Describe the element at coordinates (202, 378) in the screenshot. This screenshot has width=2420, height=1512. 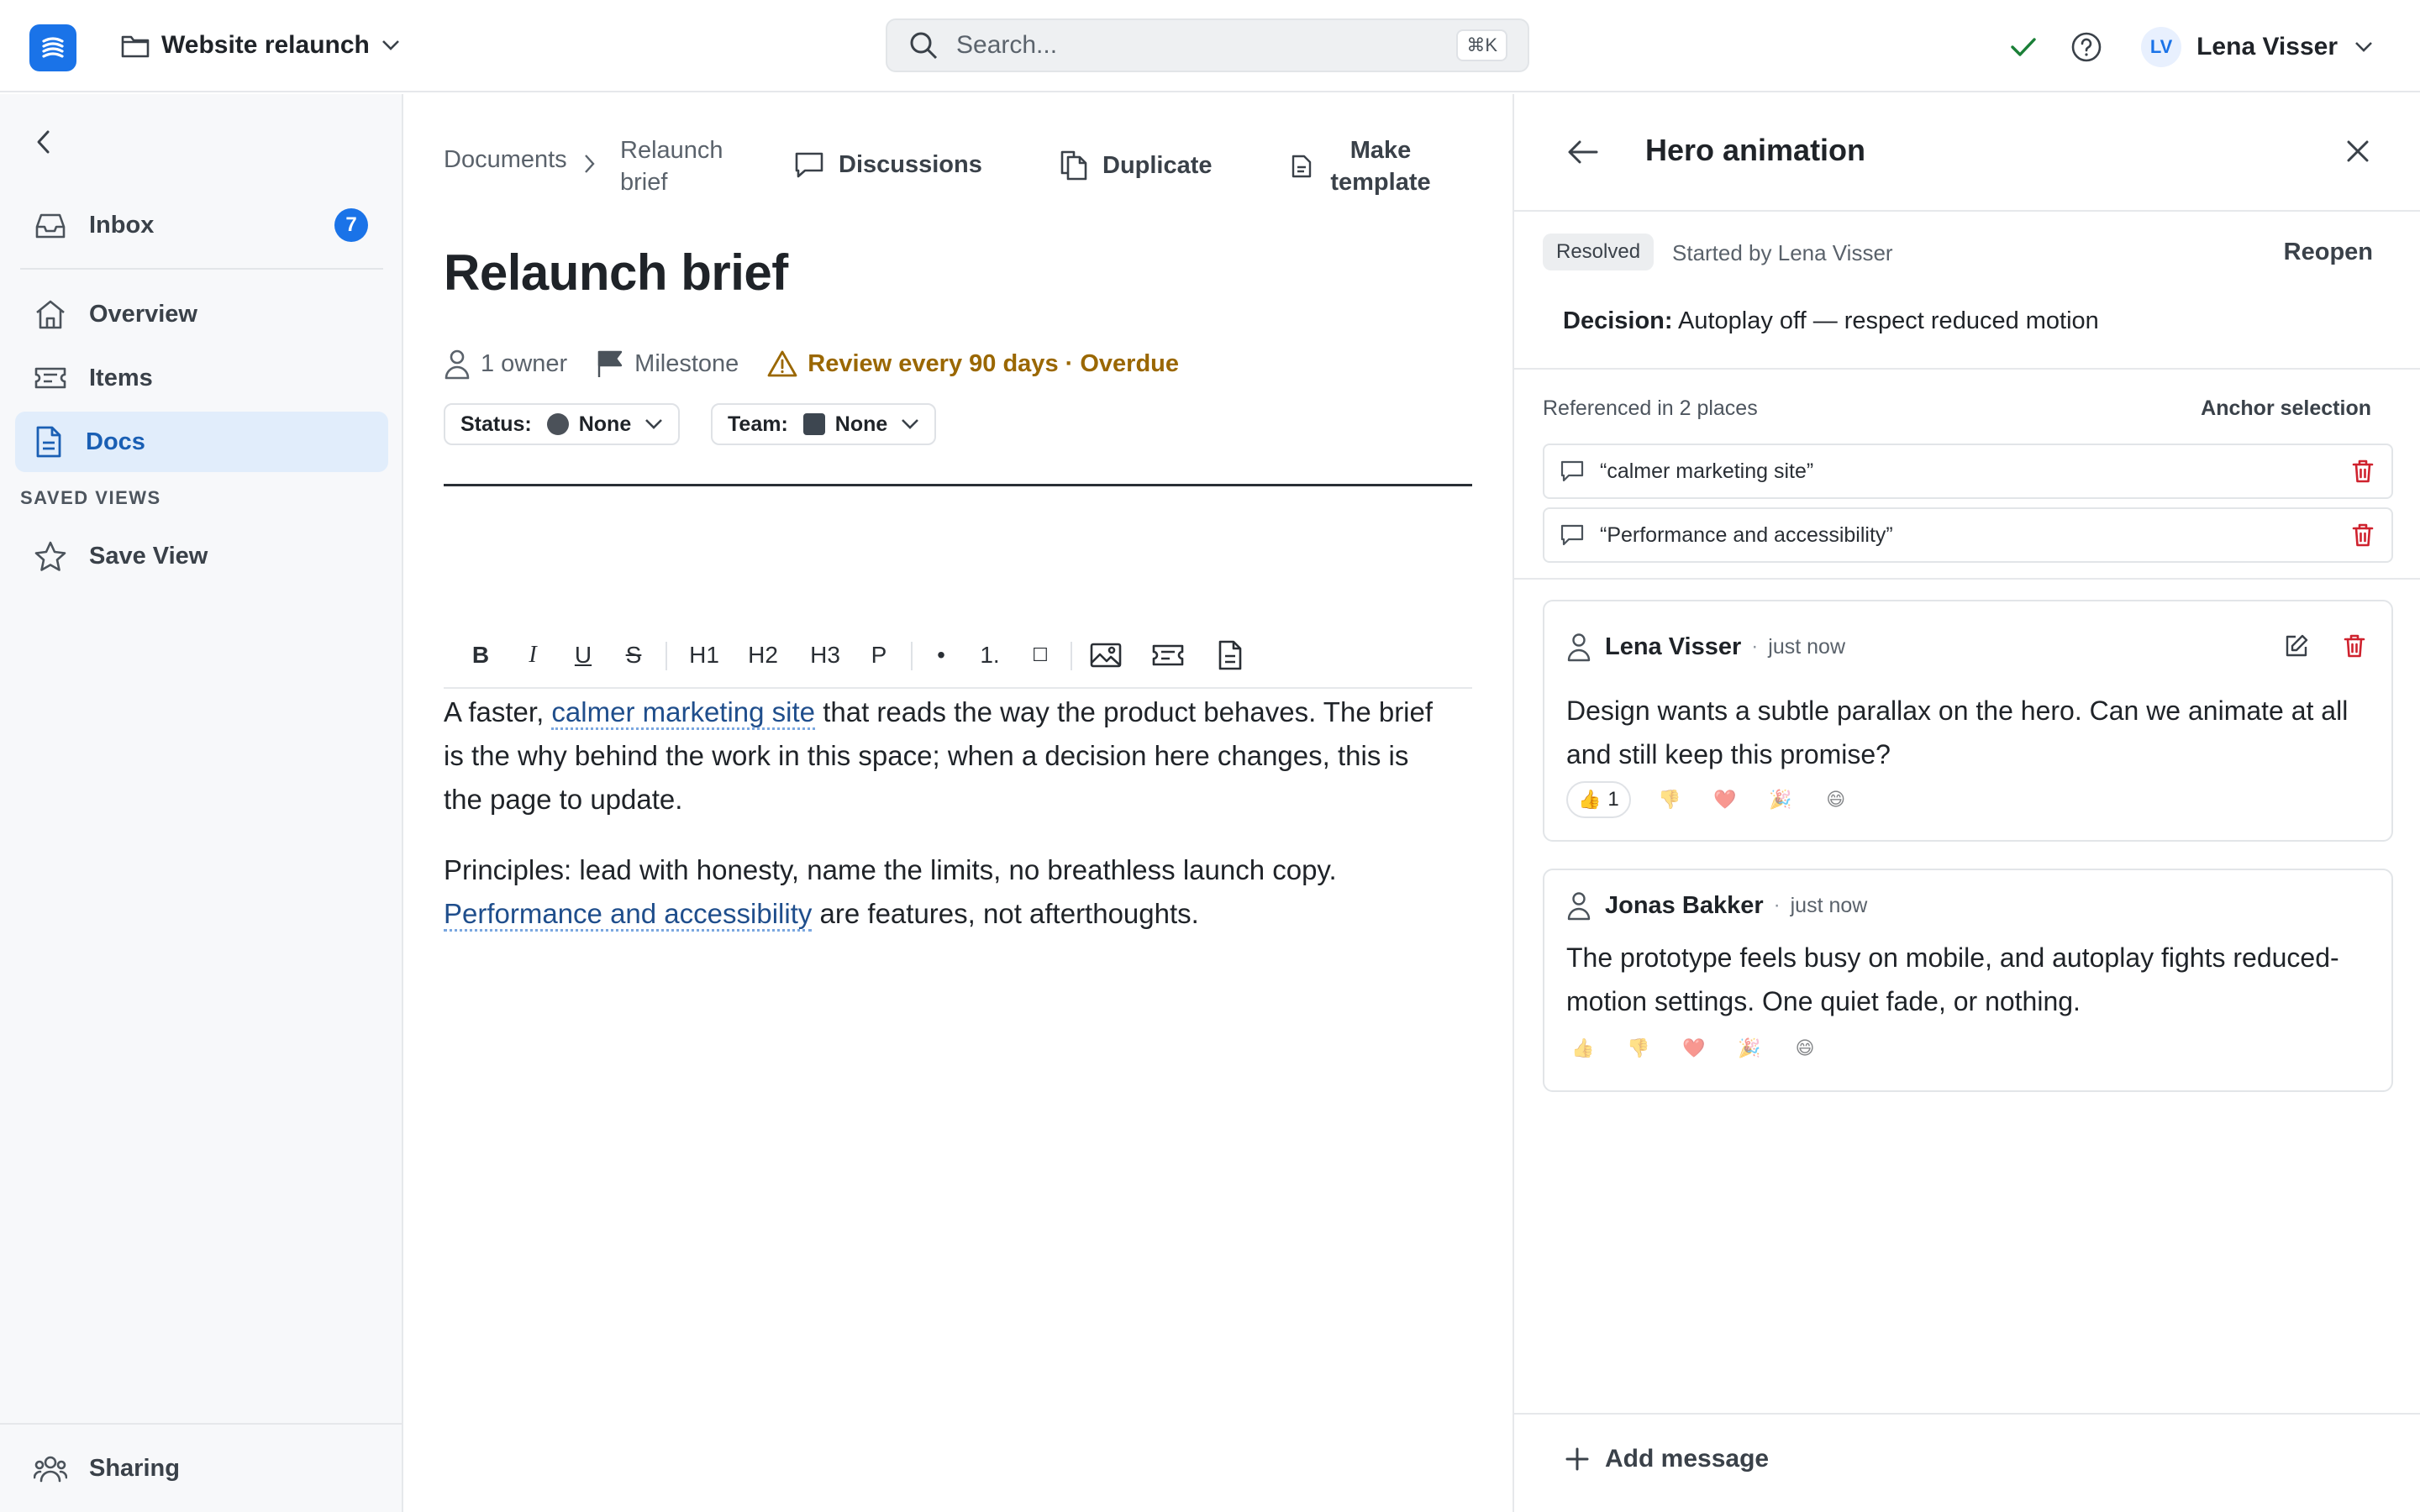
I see `sidebar-item-items: Items` at that location.